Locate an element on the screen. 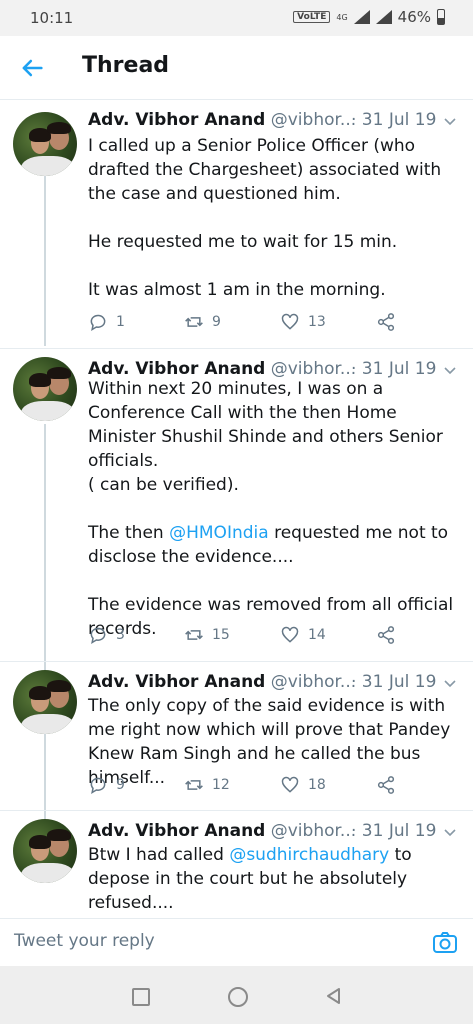 Image resolution: width=473 pixels, height=1024 pixels. status-icons: VoLTE 4G 46% is located at coordinates (369, 17).